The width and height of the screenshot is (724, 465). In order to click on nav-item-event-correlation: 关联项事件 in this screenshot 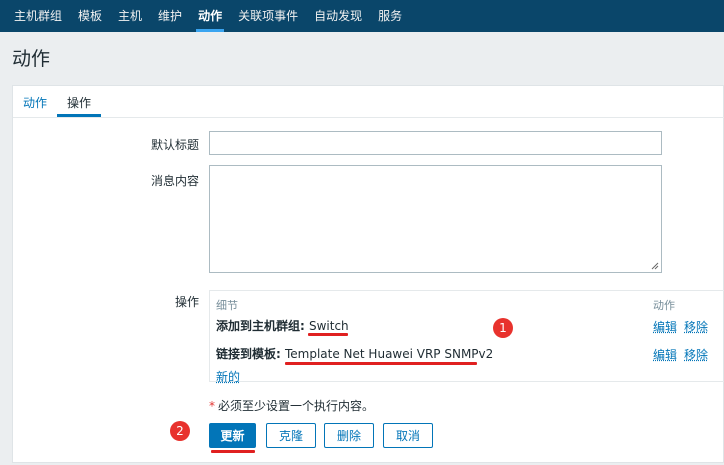, I will do `click(268, 16)`.